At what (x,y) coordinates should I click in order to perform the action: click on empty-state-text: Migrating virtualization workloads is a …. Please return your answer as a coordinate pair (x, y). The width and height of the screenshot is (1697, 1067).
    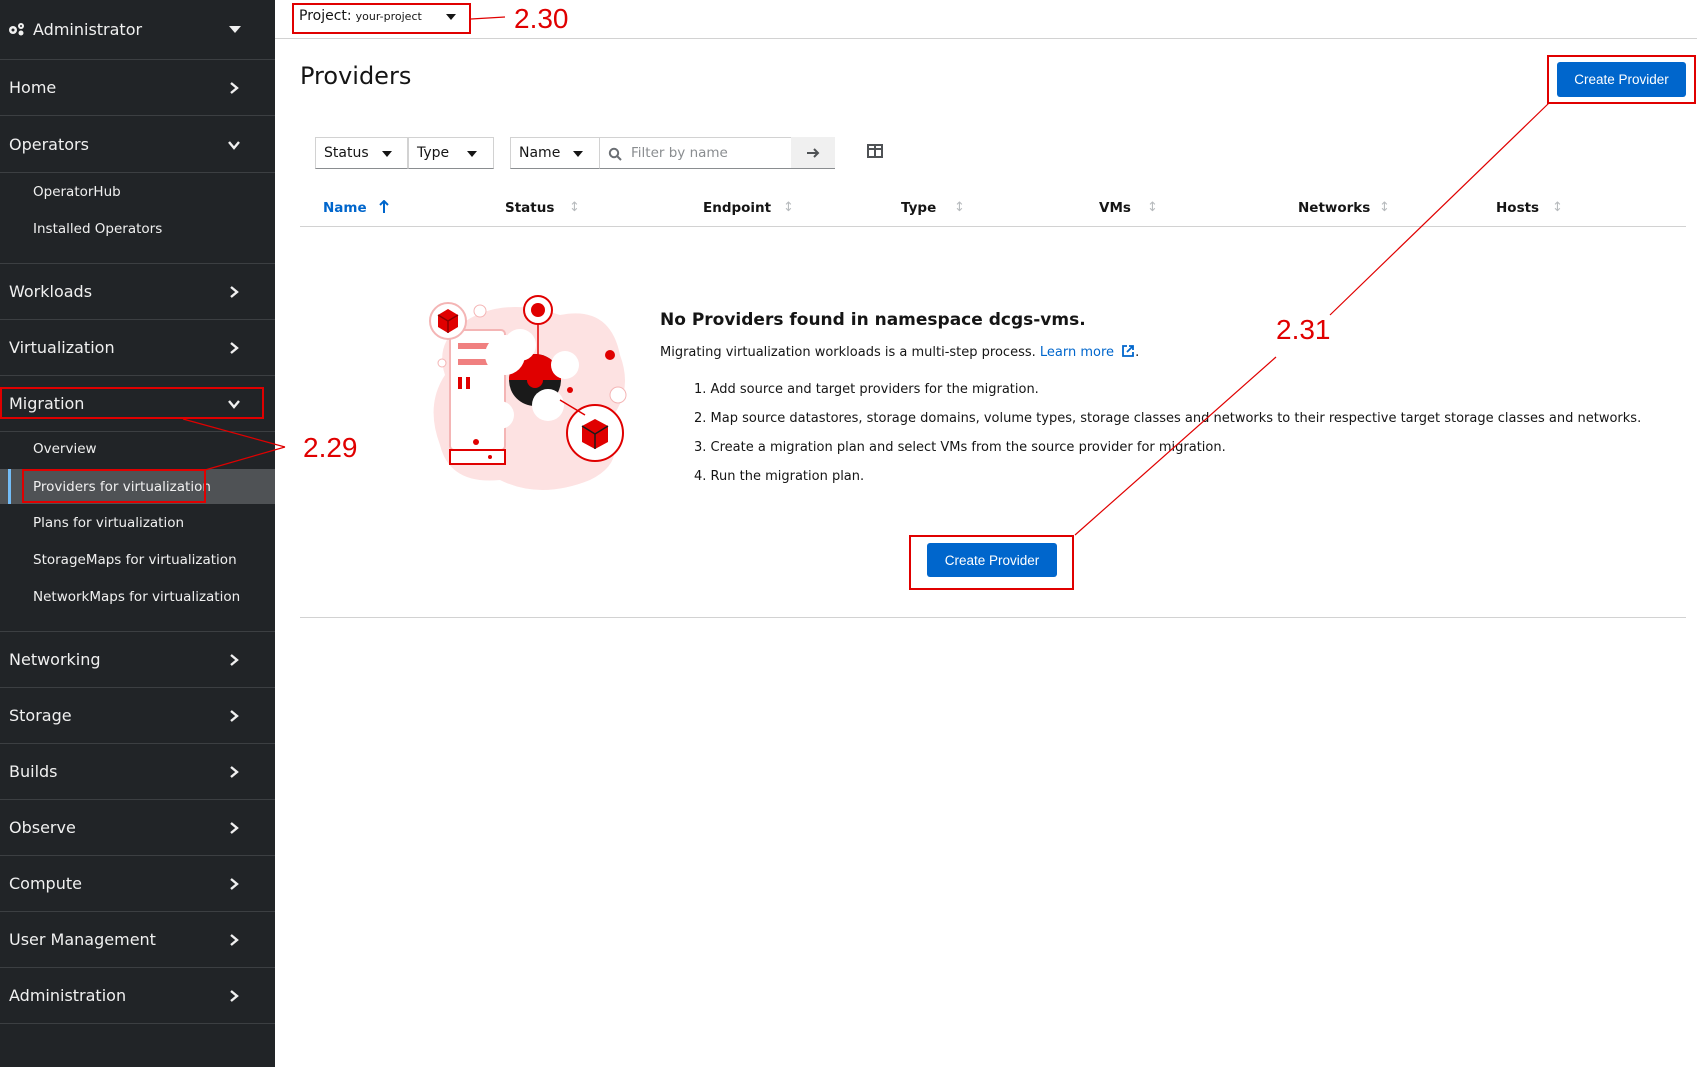
    Looking at the image, I should click on (848, 352).